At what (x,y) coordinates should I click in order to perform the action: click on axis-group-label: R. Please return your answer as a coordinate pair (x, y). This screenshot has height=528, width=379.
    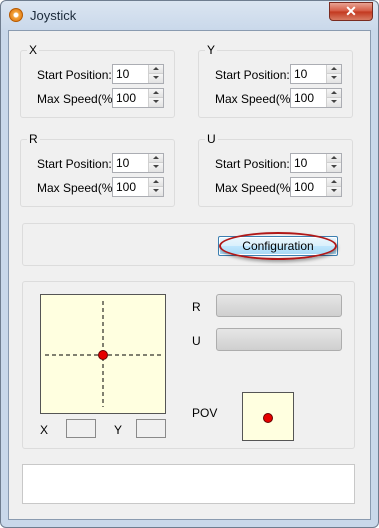
    Looking at the image, I should click on (33, 139).